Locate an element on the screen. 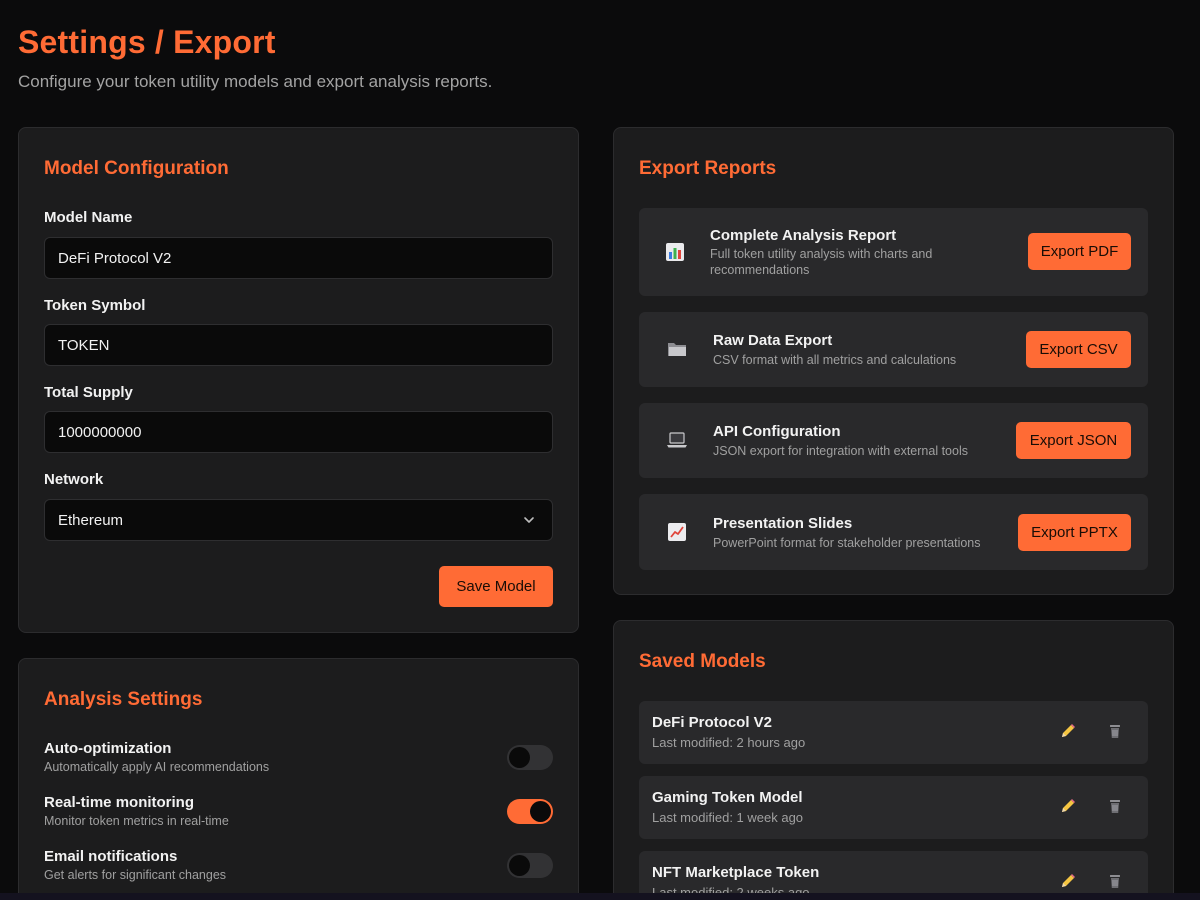 This screenshot has height=900, width=1200. chevron-down-icon is located at coordinates (529, 520).